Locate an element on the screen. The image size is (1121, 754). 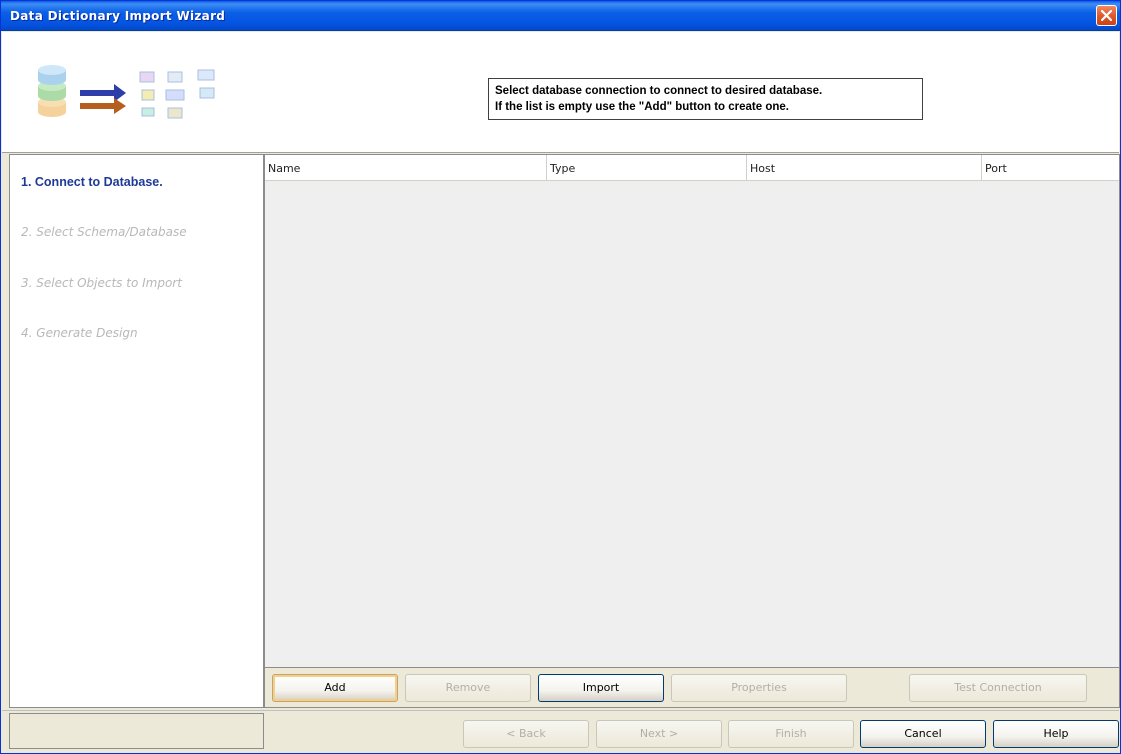
close-button is located at coordinates (1106, 15).